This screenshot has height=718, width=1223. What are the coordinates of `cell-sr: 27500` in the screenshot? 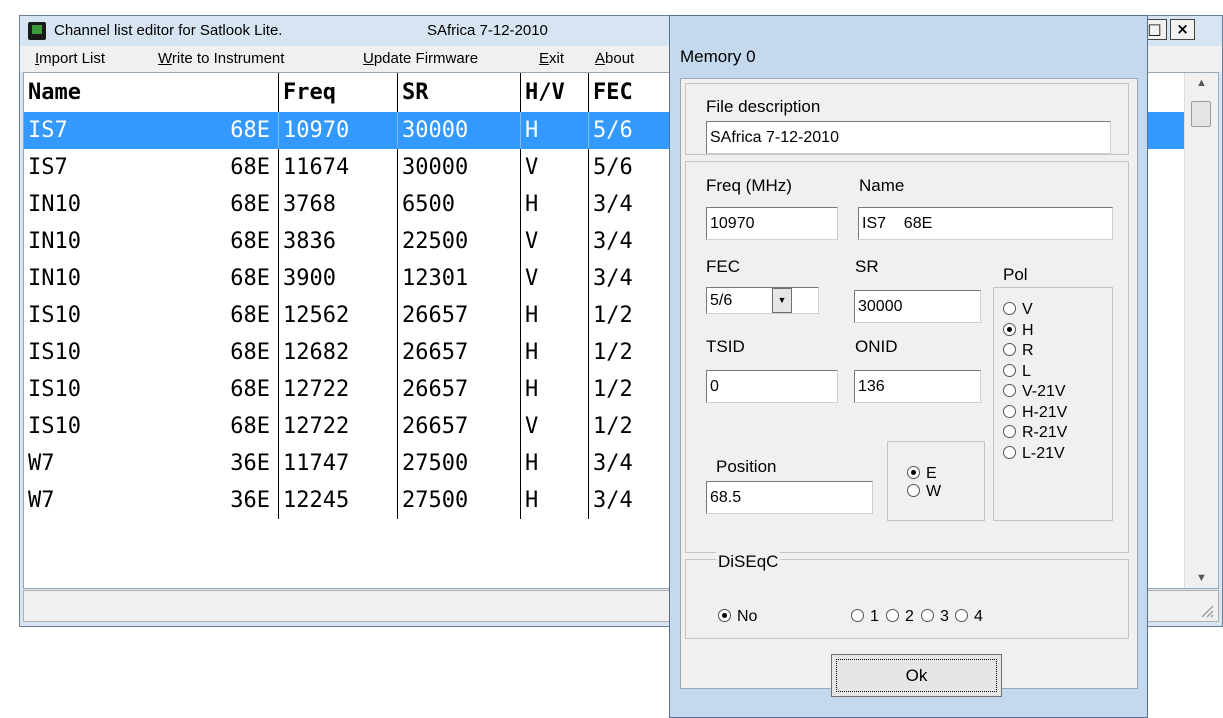 It's located at (459, 463).